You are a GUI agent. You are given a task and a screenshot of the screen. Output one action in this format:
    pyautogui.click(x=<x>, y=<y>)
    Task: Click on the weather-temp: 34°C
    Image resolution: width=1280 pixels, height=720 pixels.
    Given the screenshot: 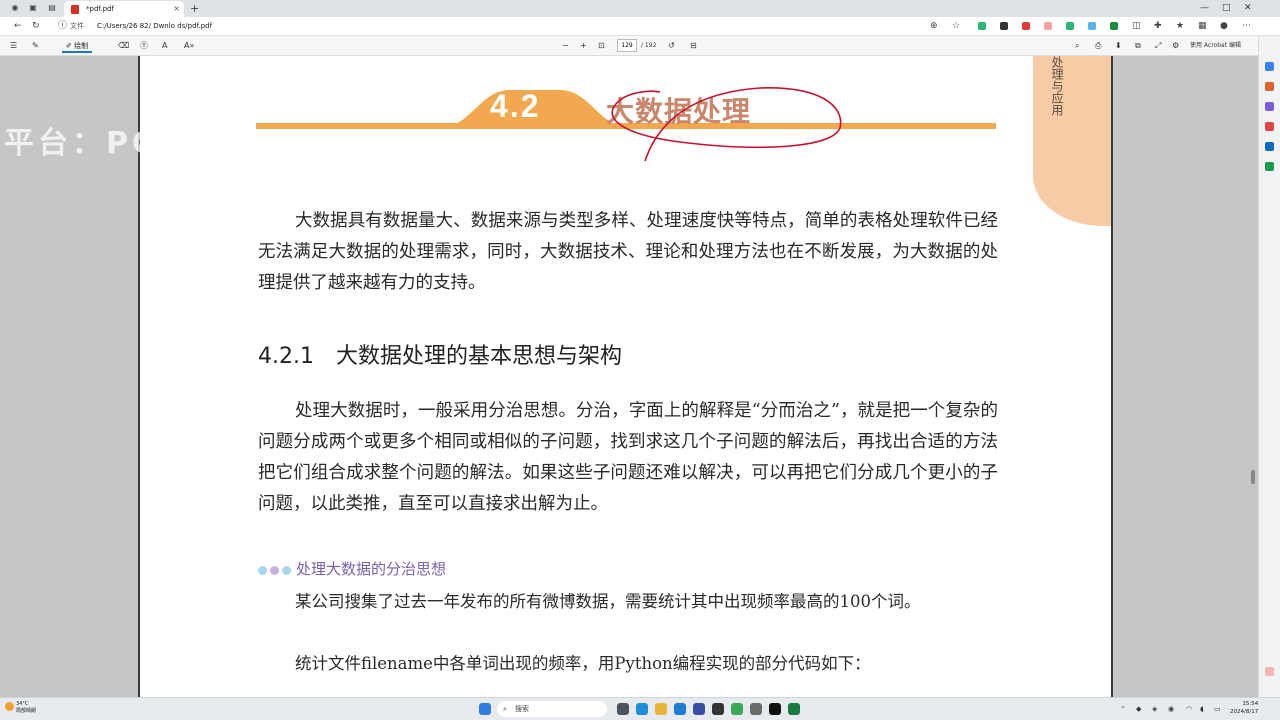 What is the action you would take?
    pyautogui.click(x=22, y=704)
    